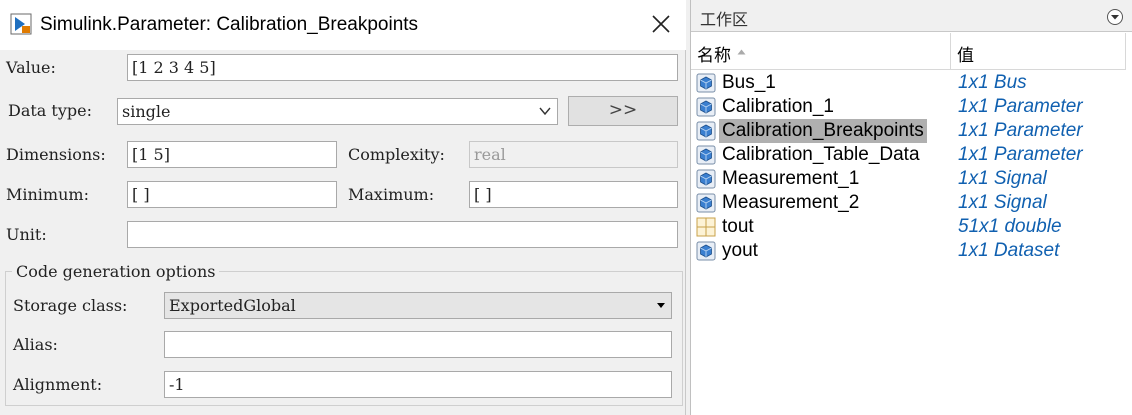 Image resolution: width=1132 pixels, height=415 pixels. Describe the element at coordinates (418, 384) in the screenshot. I see `alignment-field: -1` at that location.